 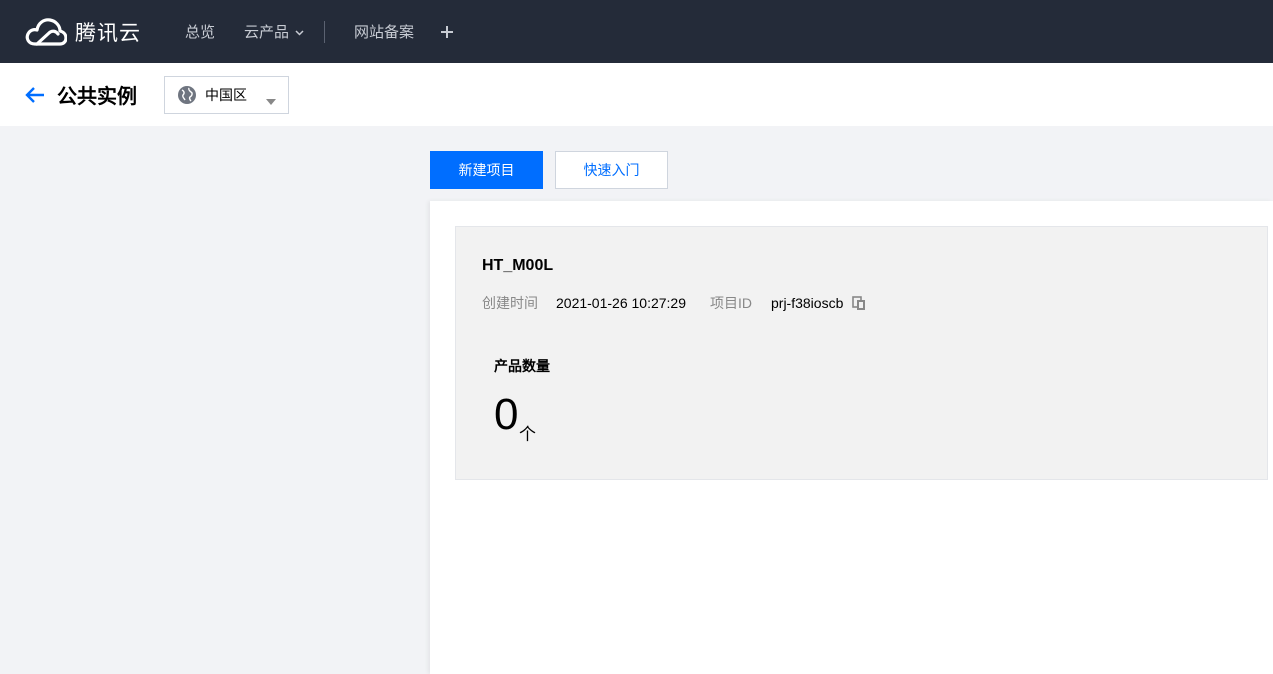 What do you see at coordinates (108, 33) in the screenshot?
I see `brand-name: 腾讯云` at bounding box center [108, 33].